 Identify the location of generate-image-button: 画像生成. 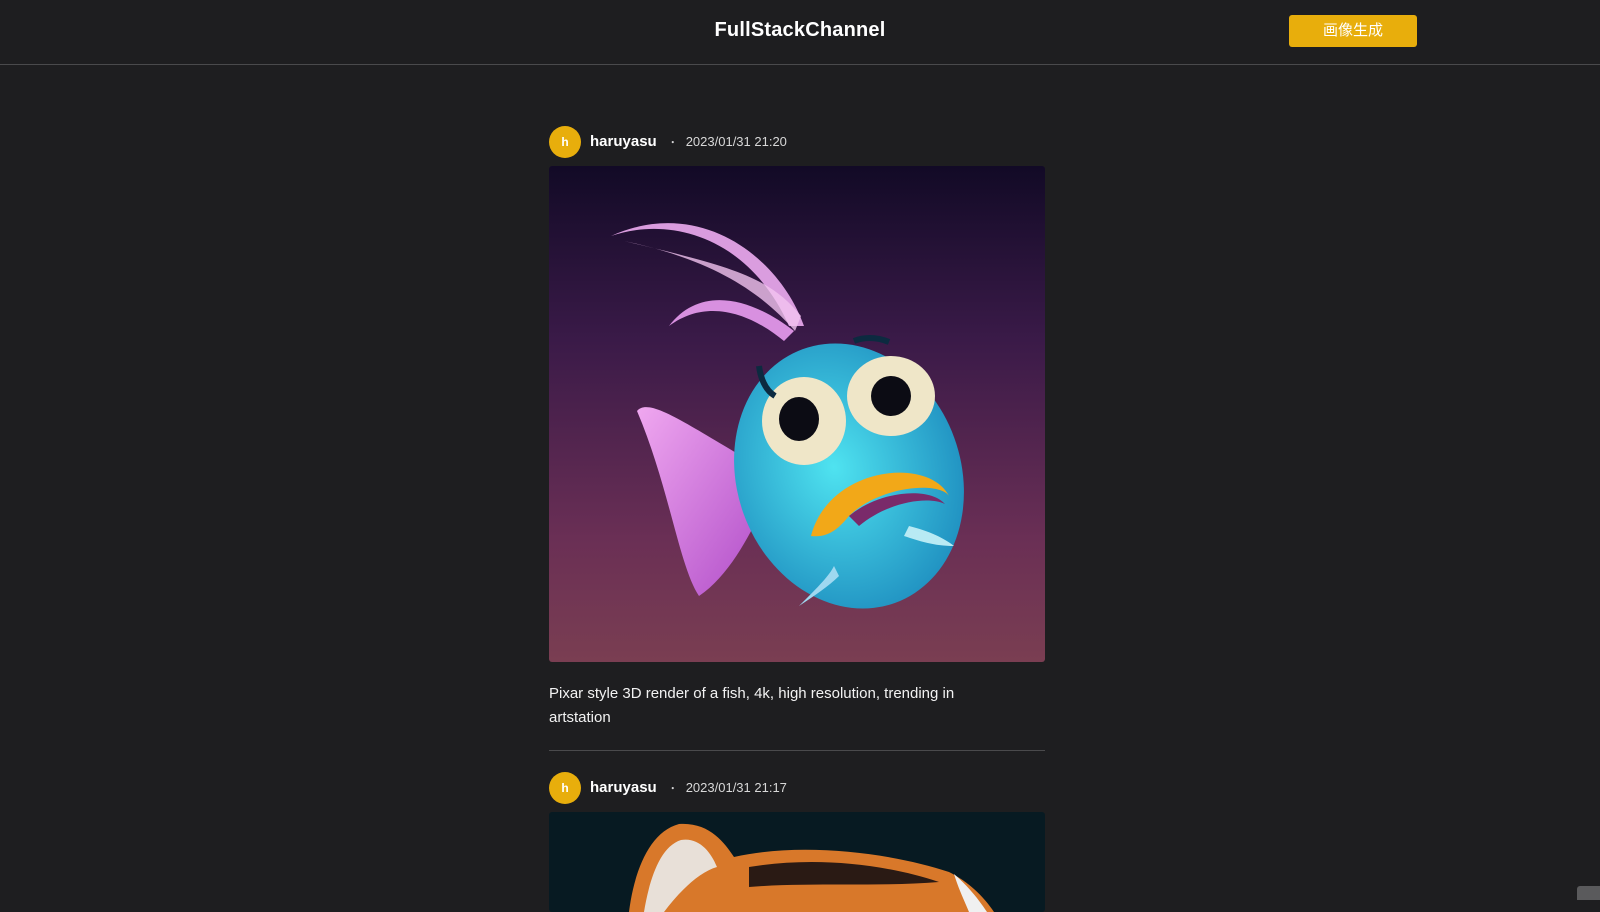
(1353, 31).